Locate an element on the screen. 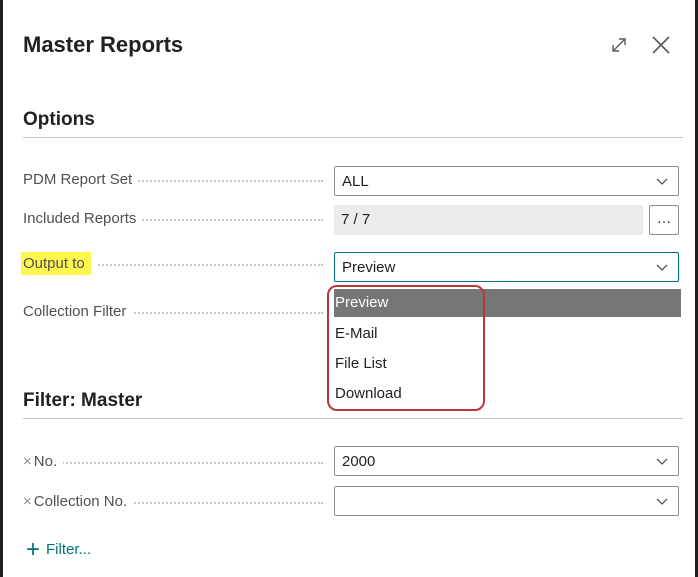 The height and width of the screenshot is (577, 698). filter-no-select: 2000 is located at coordinates (506, 461).